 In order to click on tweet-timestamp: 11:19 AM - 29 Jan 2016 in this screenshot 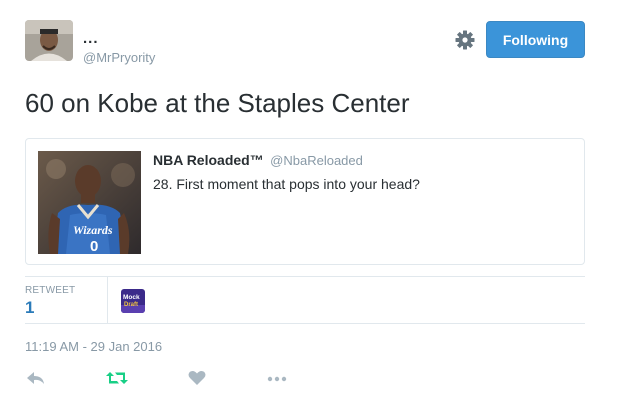, I will do `click(93, 346)`.